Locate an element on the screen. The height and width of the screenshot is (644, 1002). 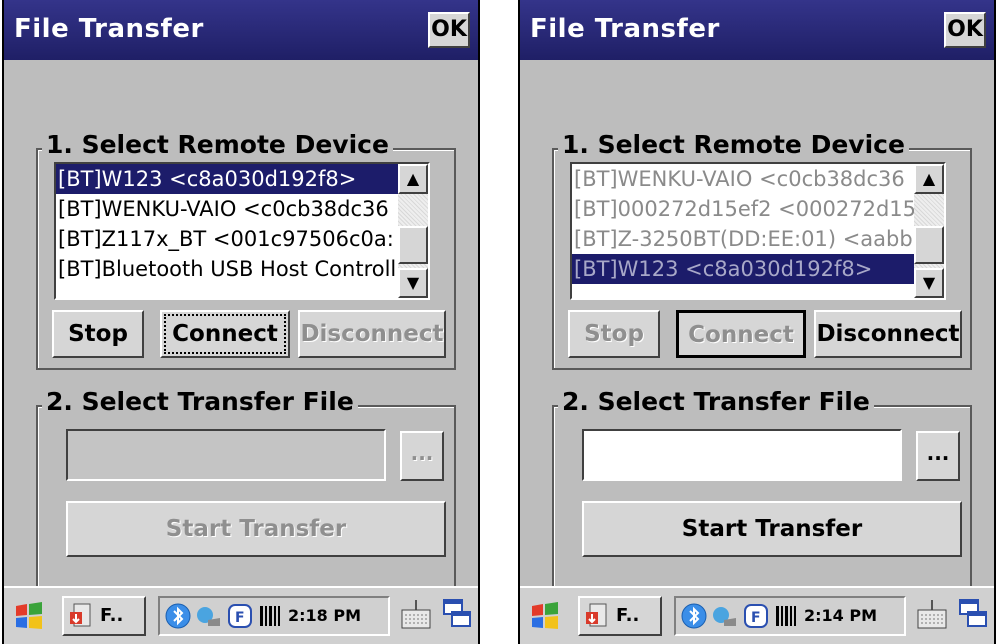
list-item: [BT]Bluetooth USB Host Controll is located at coordinates (242, 269).